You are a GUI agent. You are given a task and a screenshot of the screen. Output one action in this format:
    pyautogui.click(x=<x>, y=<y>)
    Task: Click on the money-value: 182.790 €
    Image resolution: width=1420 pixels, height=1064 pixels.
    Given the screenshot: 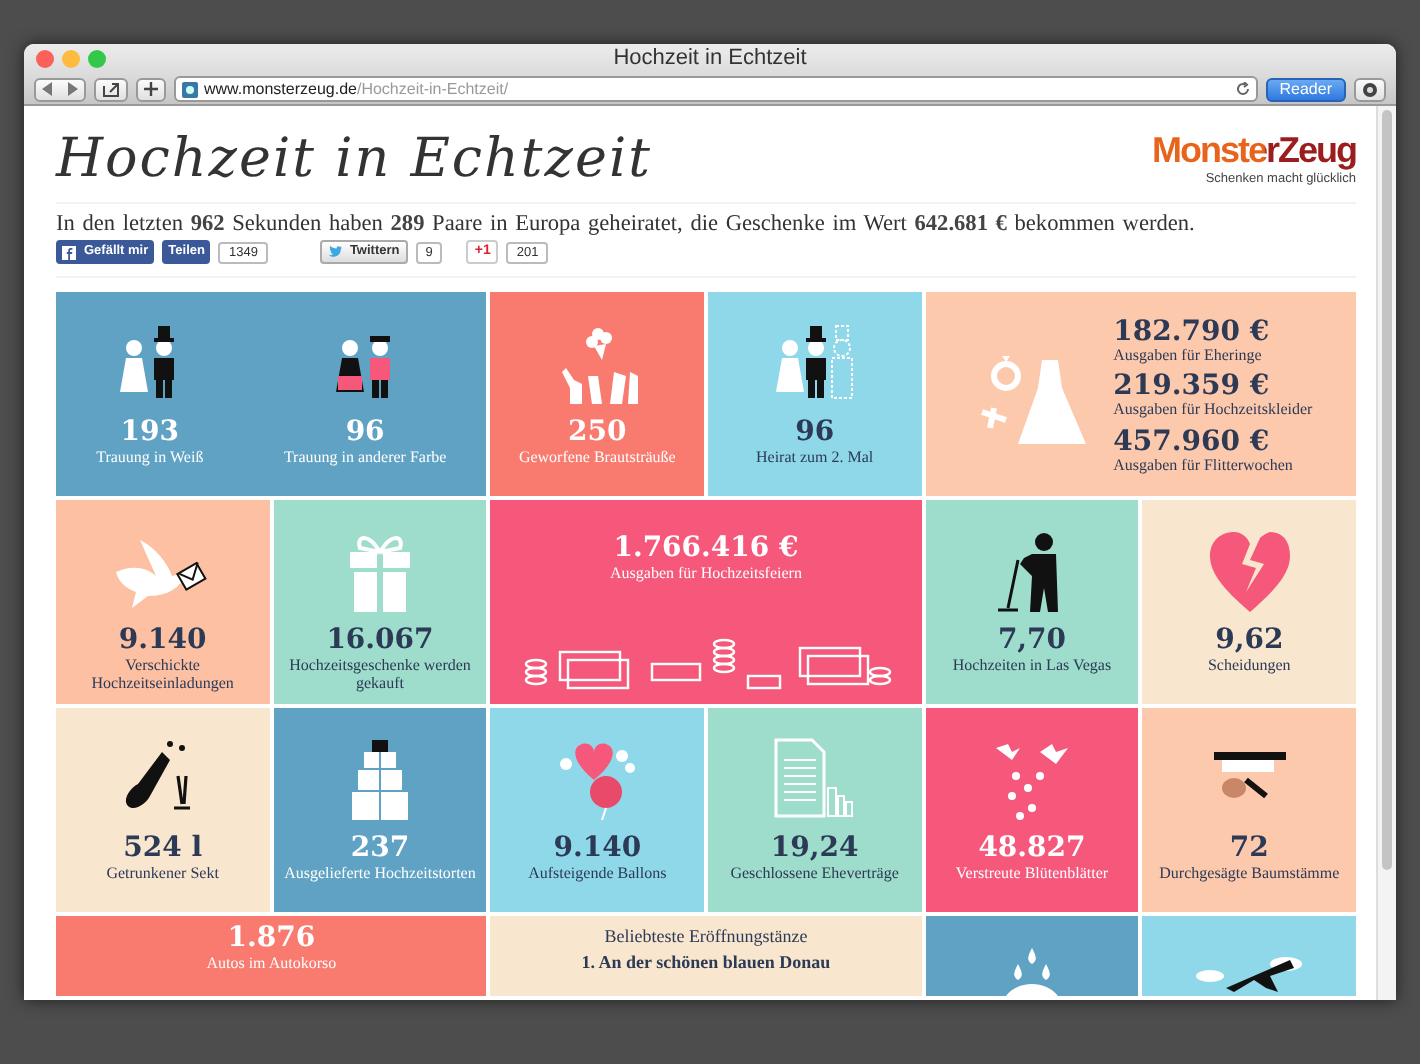 What is the action you would take?
    pyautogui.click(x=1192, y=332)
    